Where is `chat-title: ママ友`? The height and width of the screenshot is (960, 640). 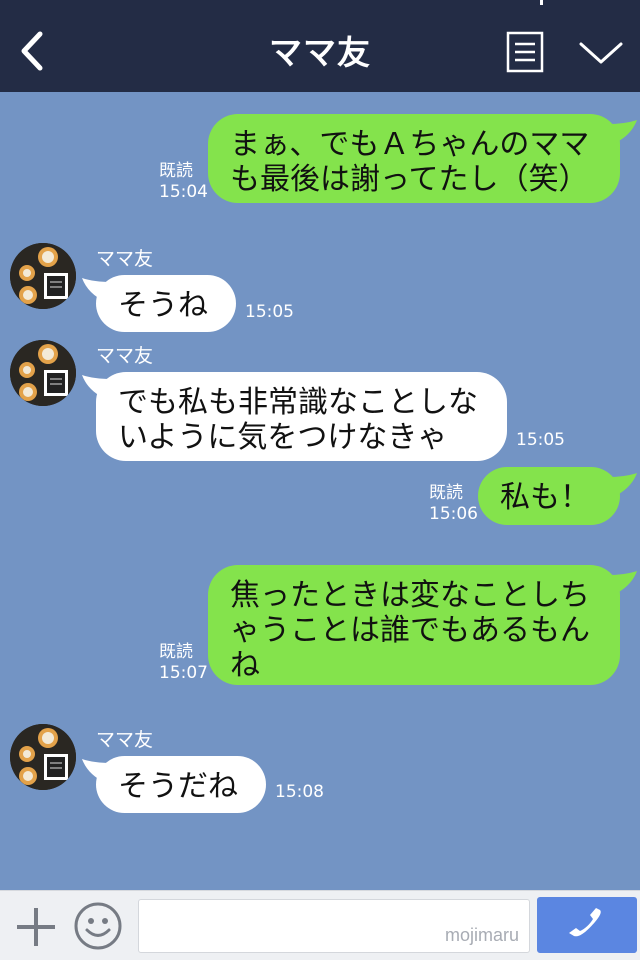 chat-title: ママ友 is located at coordinates (320, 52).